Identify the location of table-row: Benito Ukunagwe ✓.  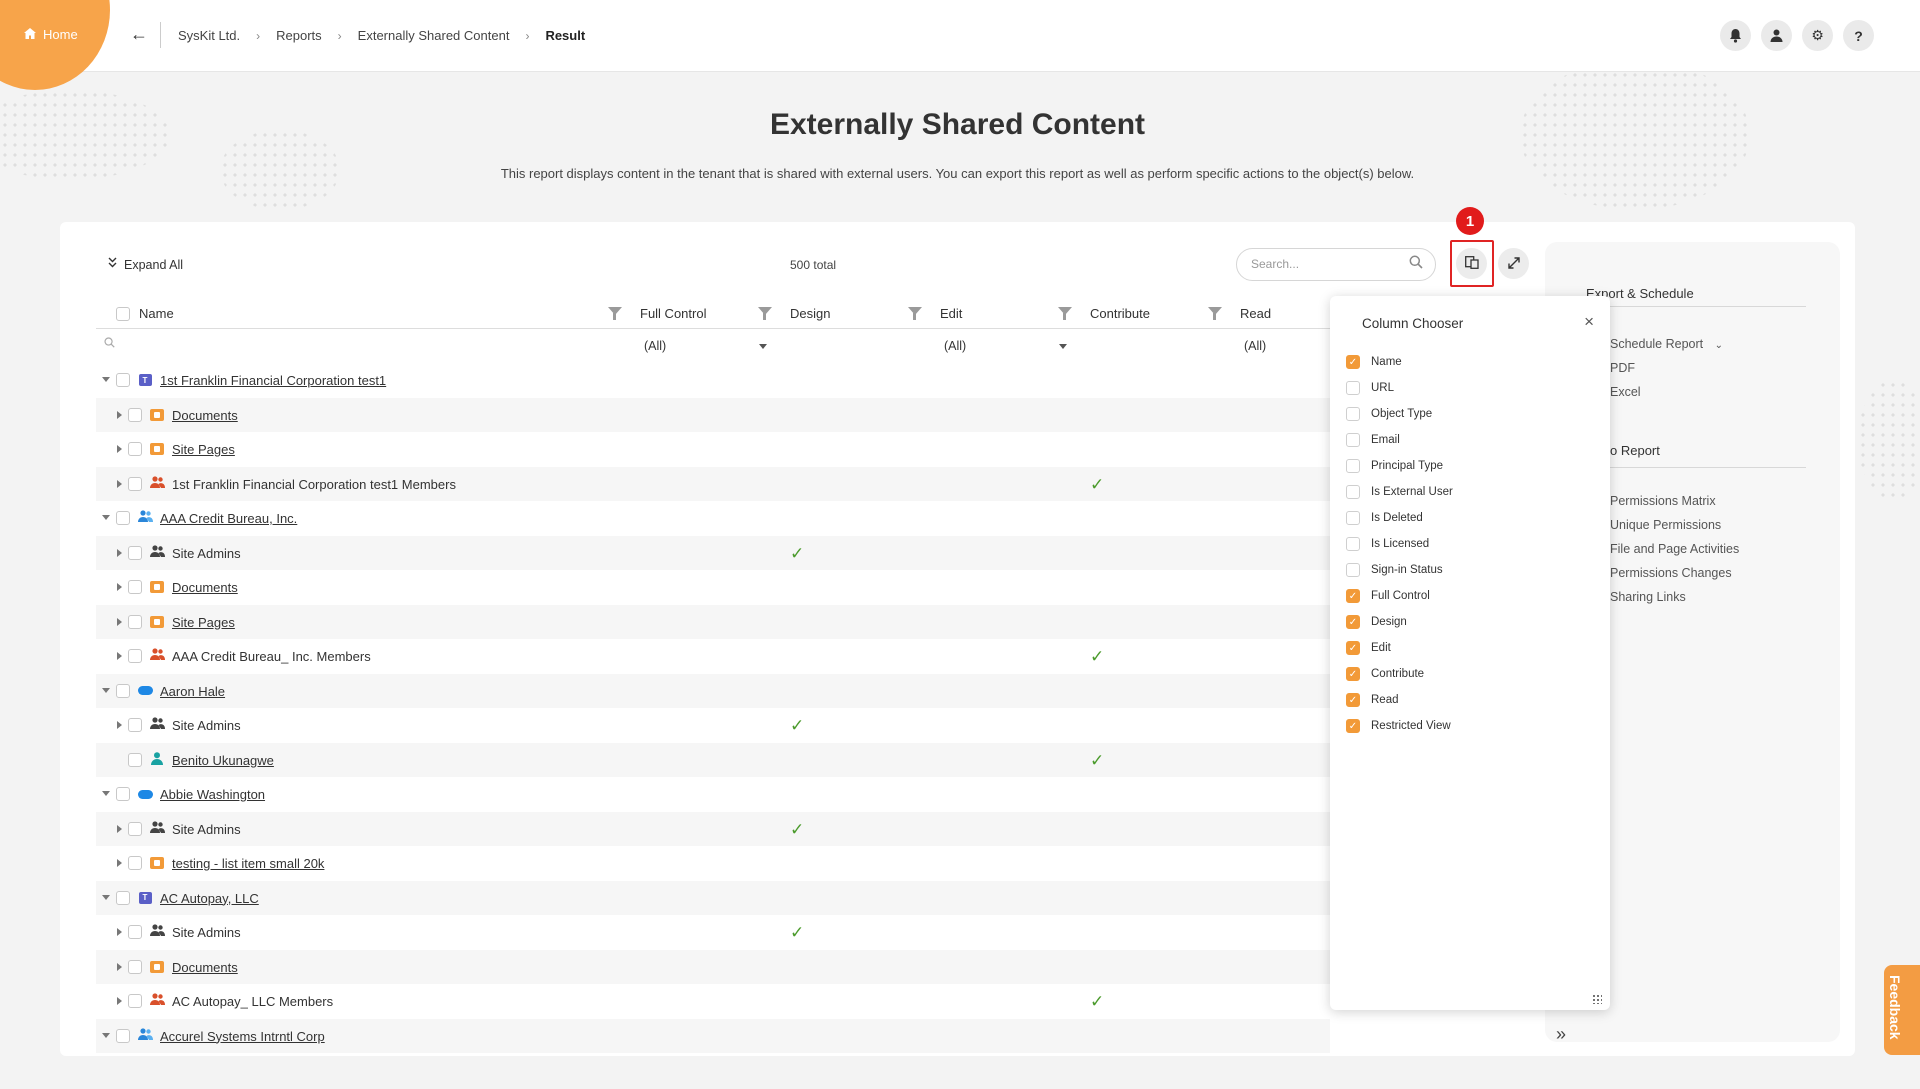
(713, 759).